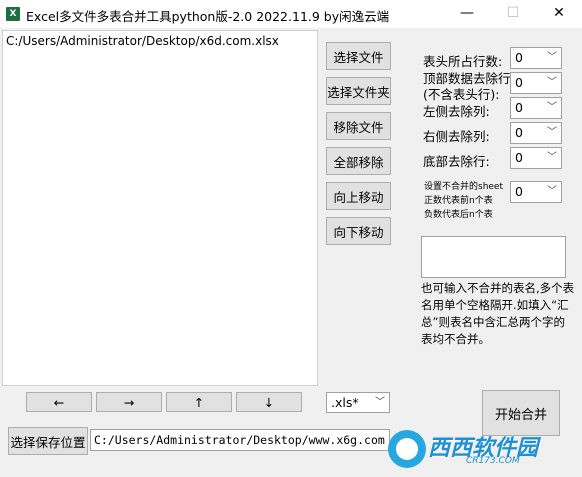 The height and width of the screenshot is (477, 582). I want to click on sheet-skip-value: 0, so click(519, 191).